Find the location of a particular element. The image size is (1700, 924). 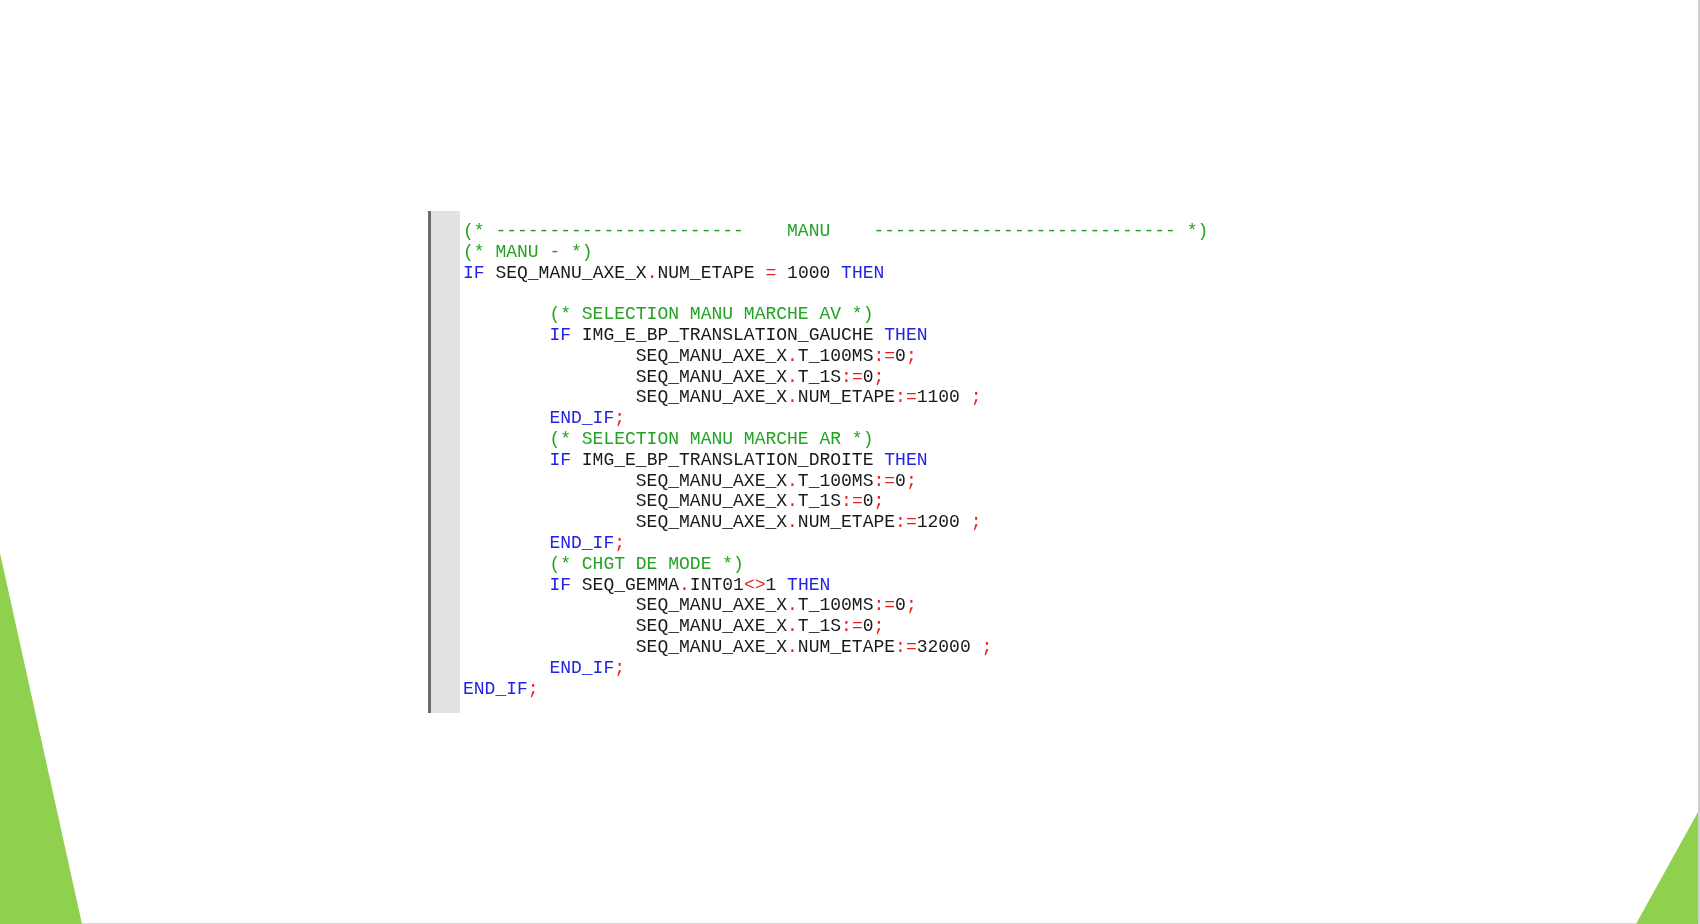

code-token: IMG_E_BP_TRANSLATION_DROITE is located at coordinates (727, 460).